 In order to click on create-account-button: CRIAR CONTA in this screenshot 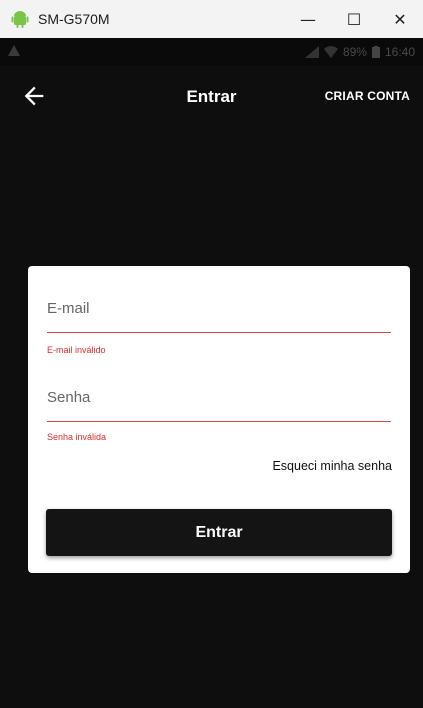, I will do `click(367, 96)`.